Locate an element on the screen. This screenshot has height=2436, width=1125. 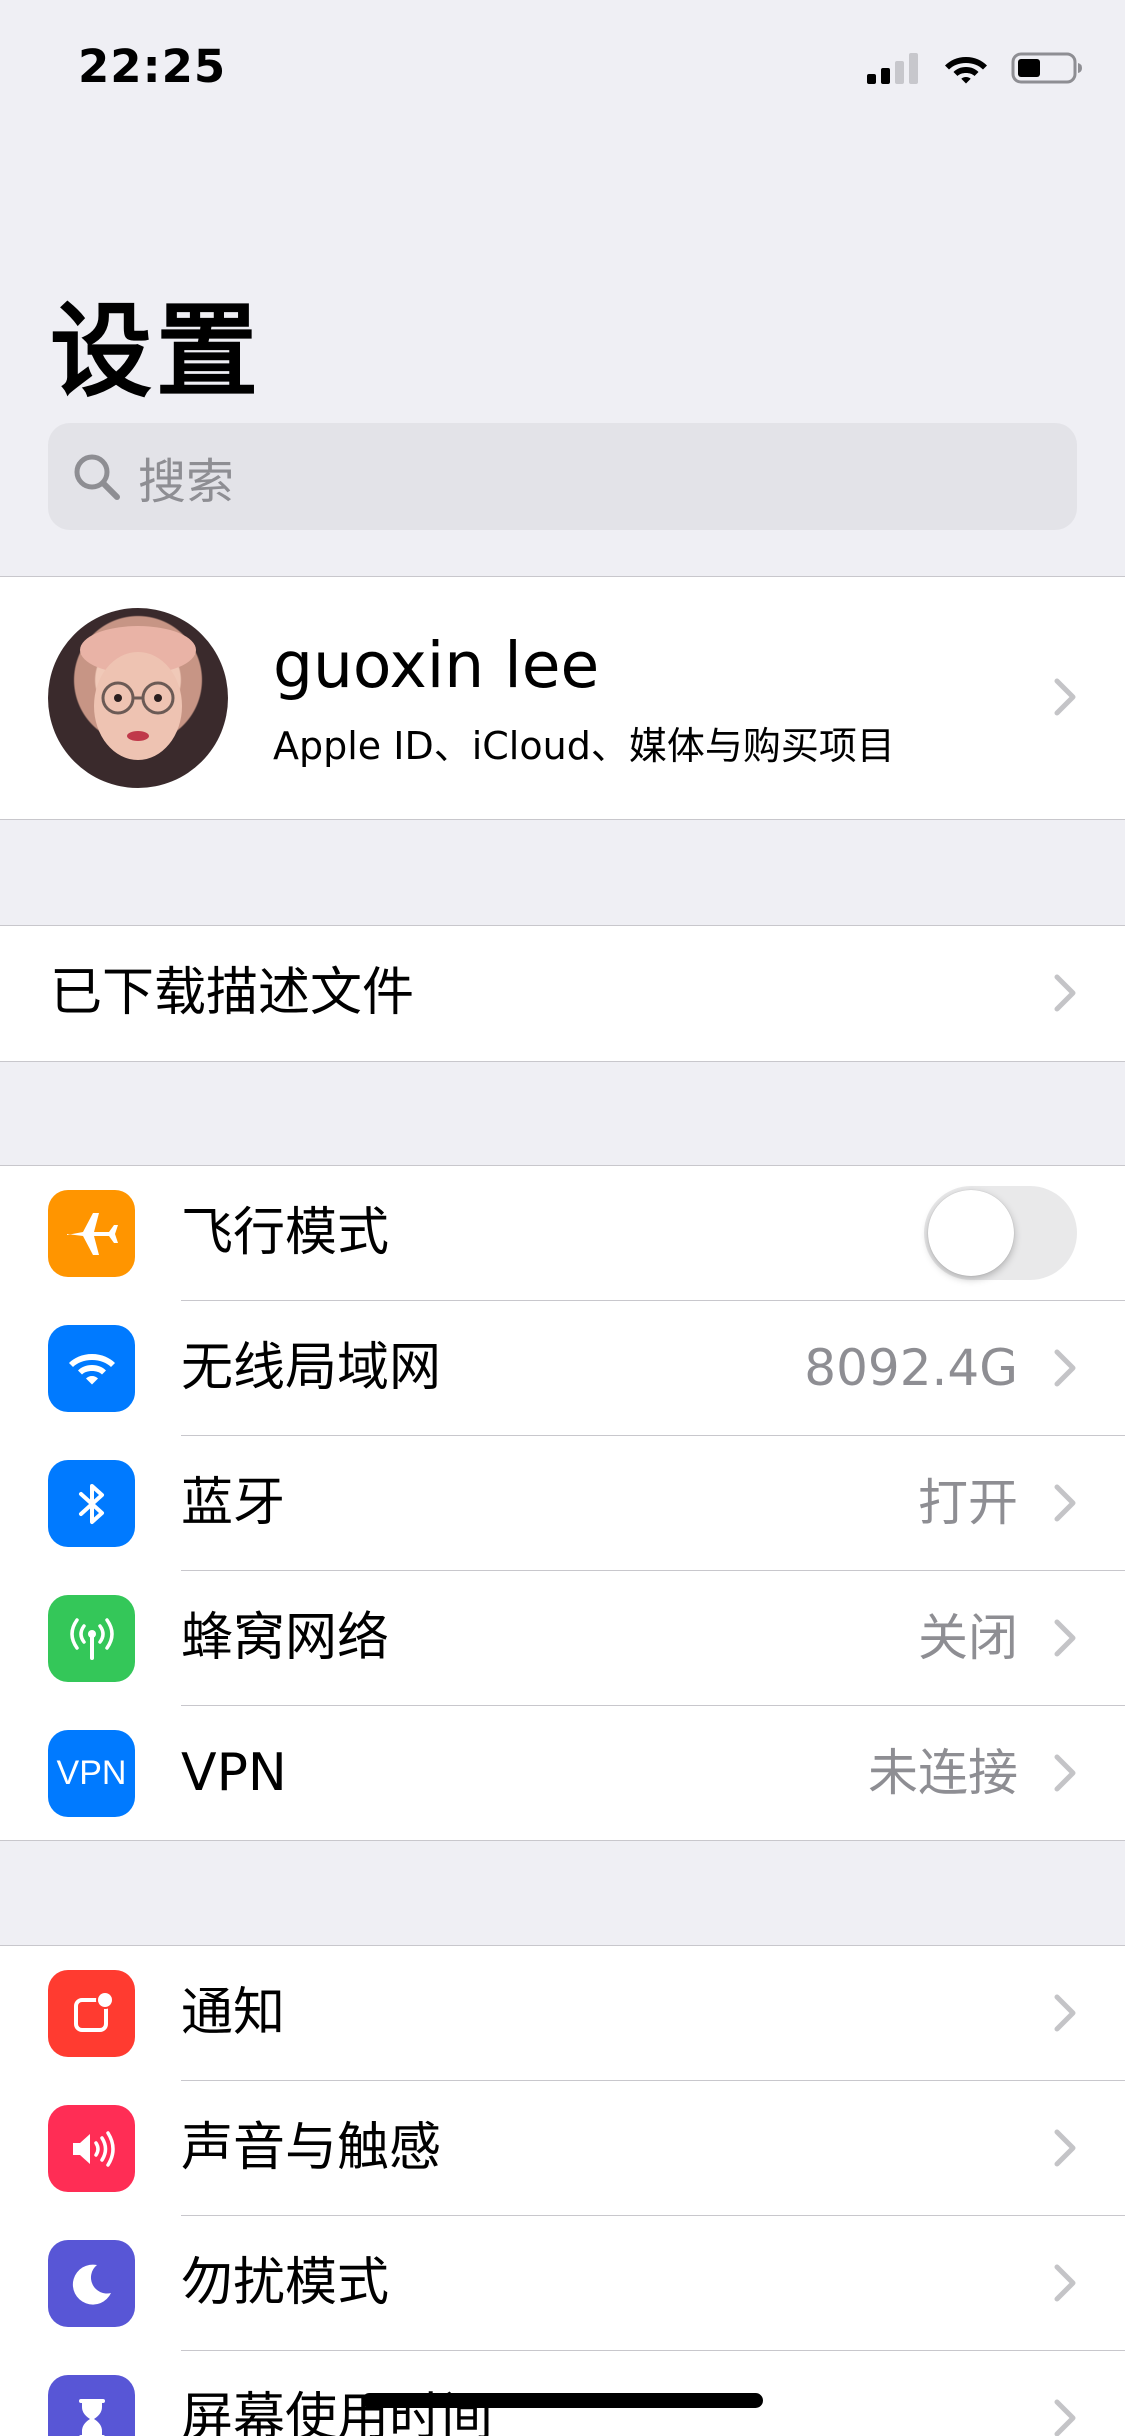
downloaded-profile-row: 已下载描述文件 is located at coordinates (562, 993).